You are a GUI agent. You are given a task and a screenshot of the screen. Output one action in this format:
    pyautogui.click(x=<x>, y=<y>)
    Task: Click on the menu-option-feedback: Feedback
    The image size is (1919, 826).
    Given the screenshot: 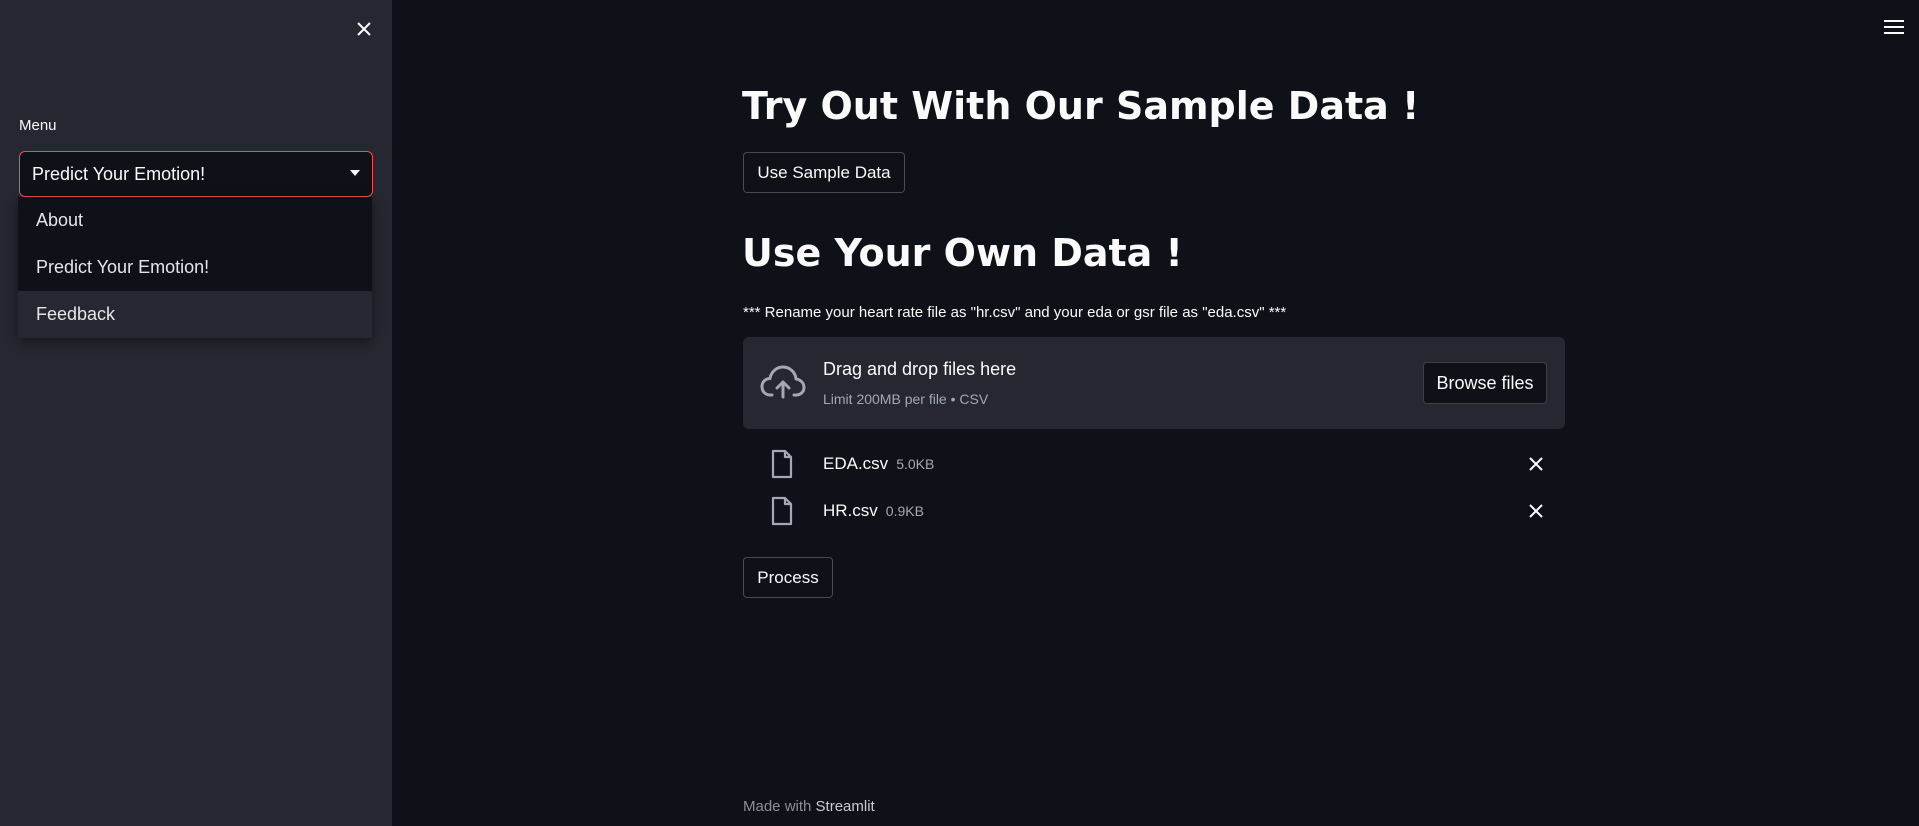 What is the action you would take?
    pyautogui.click(x=195, y=314)
    